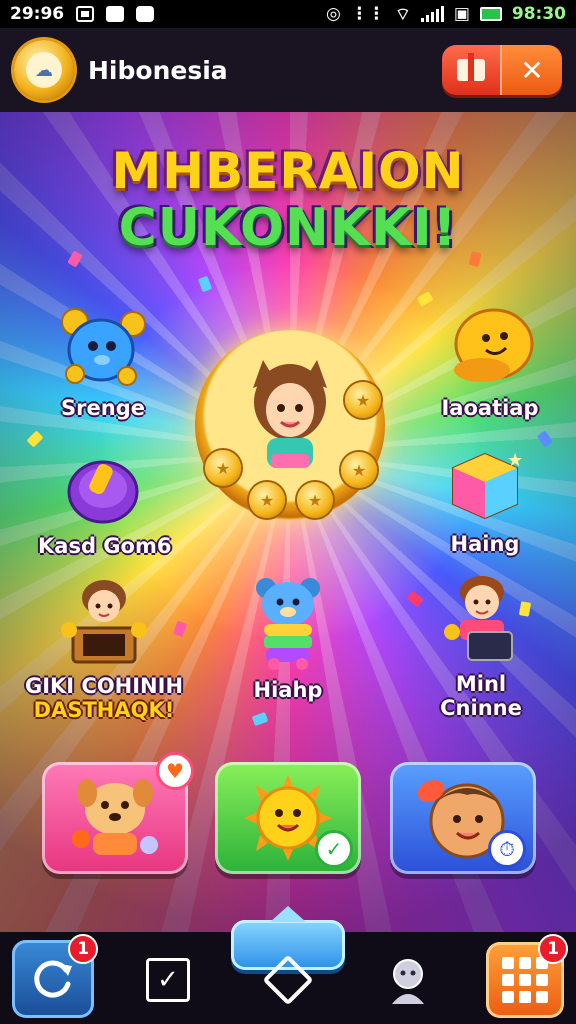 The image size is (576, 1024). What do you see at coordinates (104, 686) in the screenshot?
I see `game-label: GIKI COHINIH` at bounding box center [104, 686].